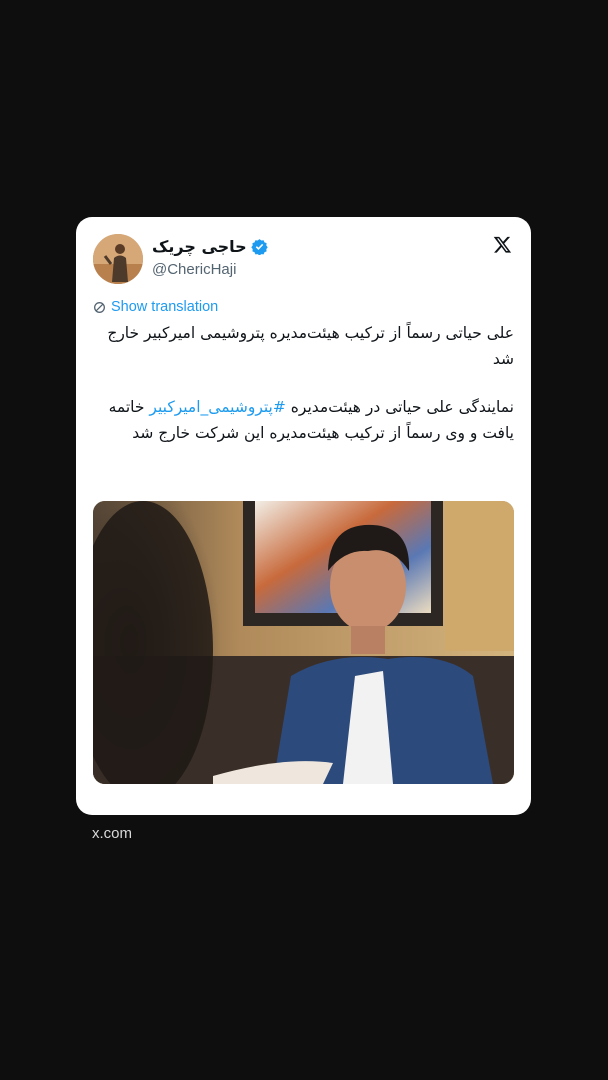 Image resolution: width=608 pixels, height=1080 pixels. What do you see at coordinates (99, 307) in the screenshot?
I see `translate-icon` at bounding box center [99, 307].